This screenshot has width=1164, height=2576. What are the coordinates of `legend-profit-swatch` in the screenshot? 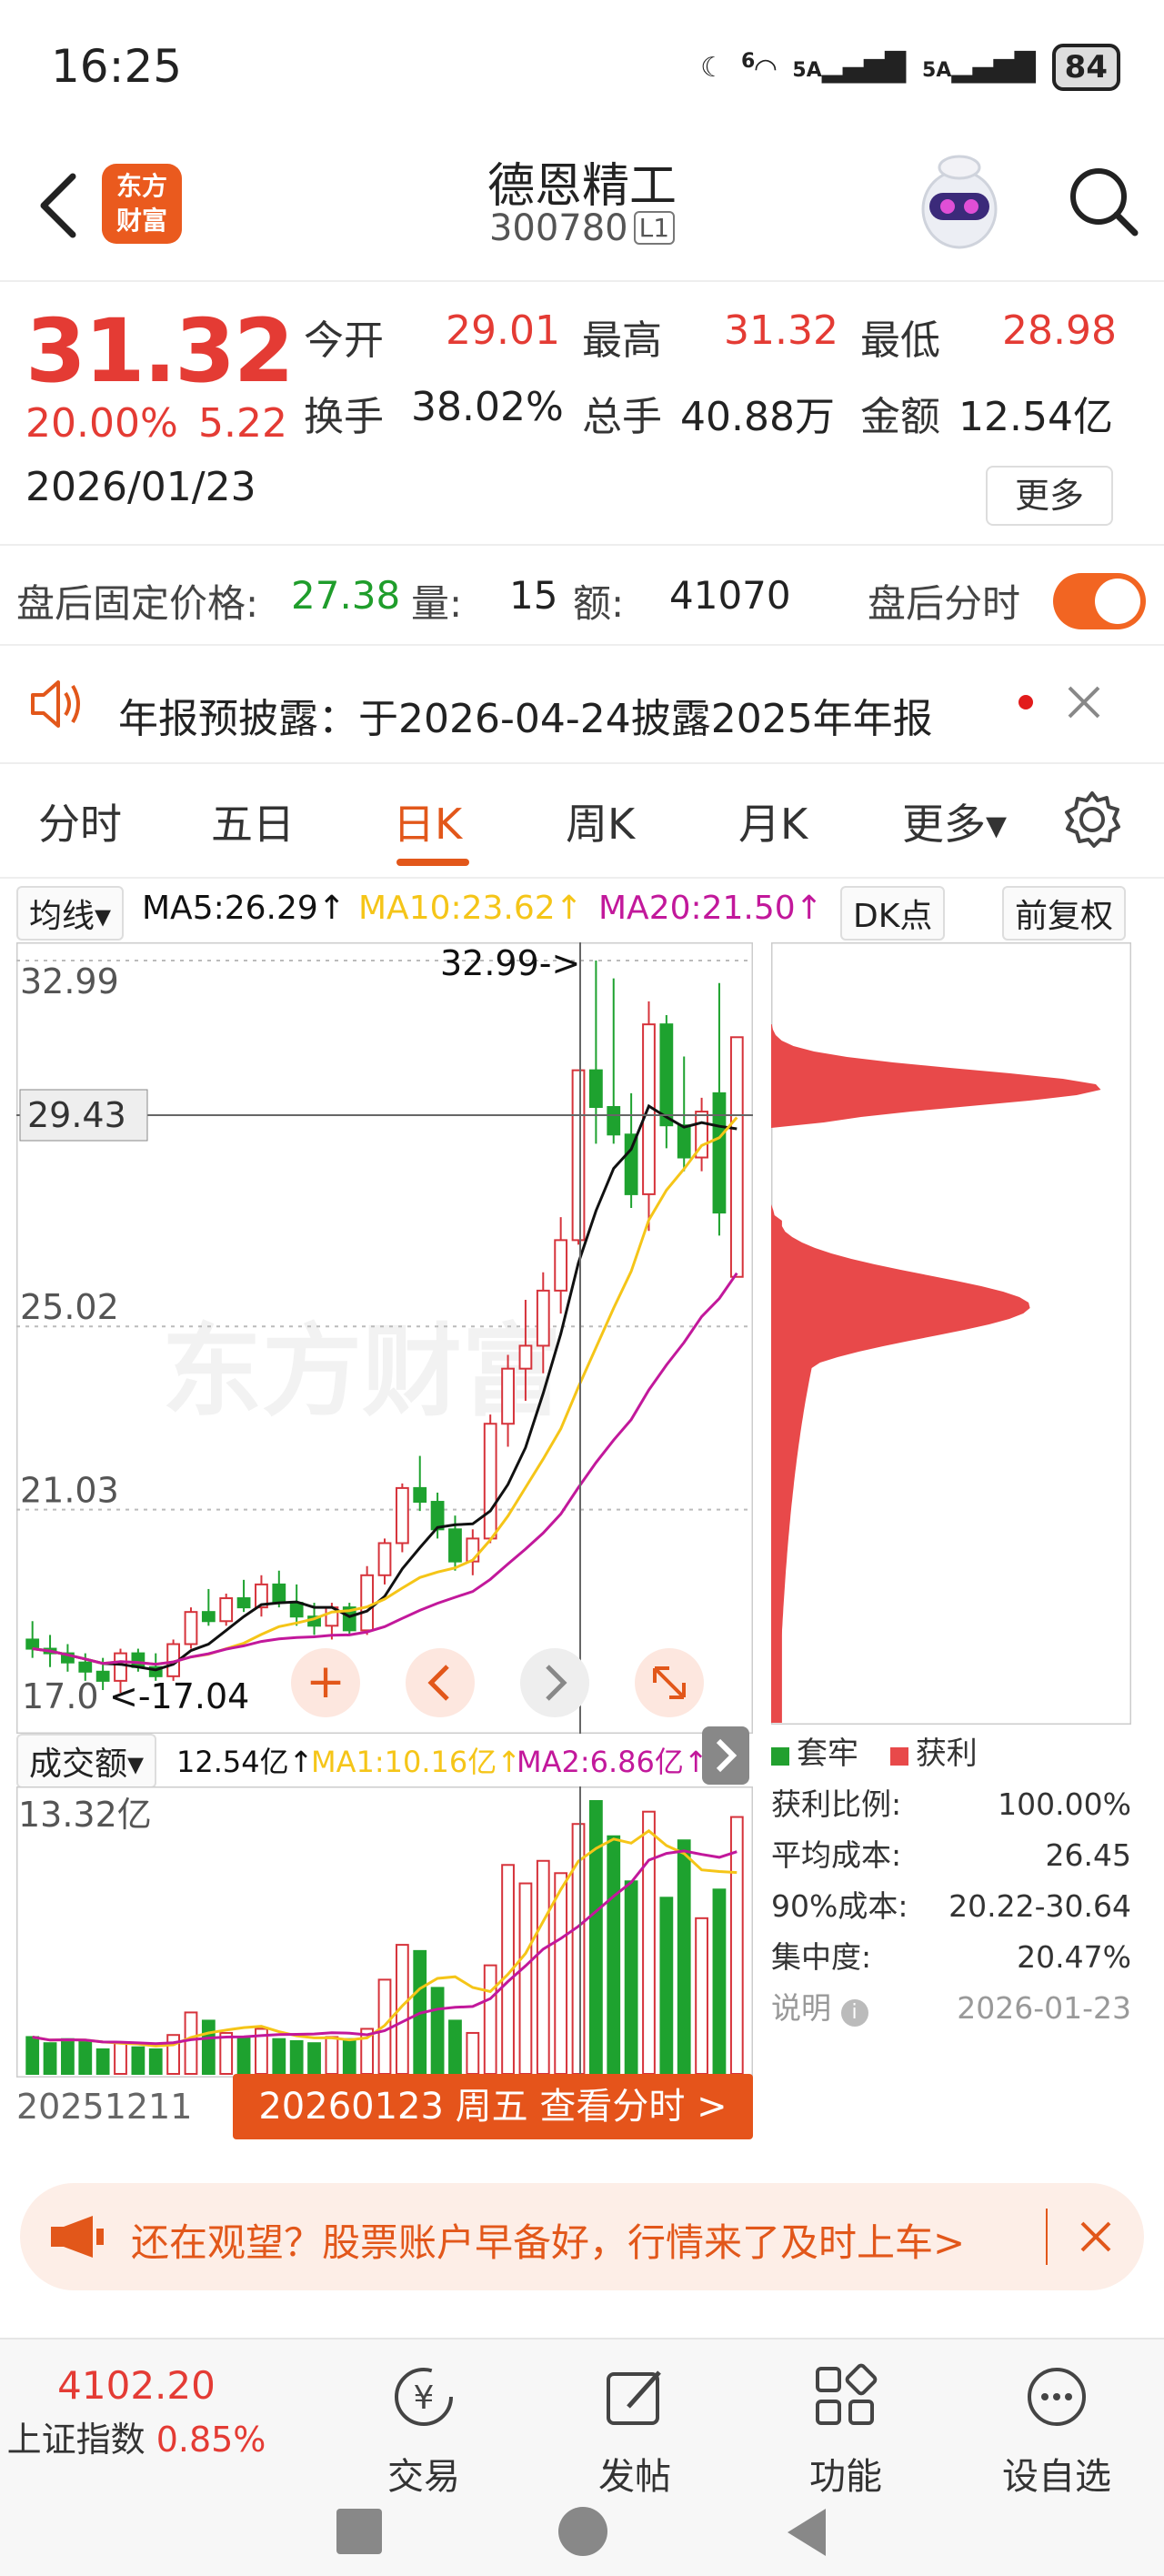 It's located at (899, 1756).